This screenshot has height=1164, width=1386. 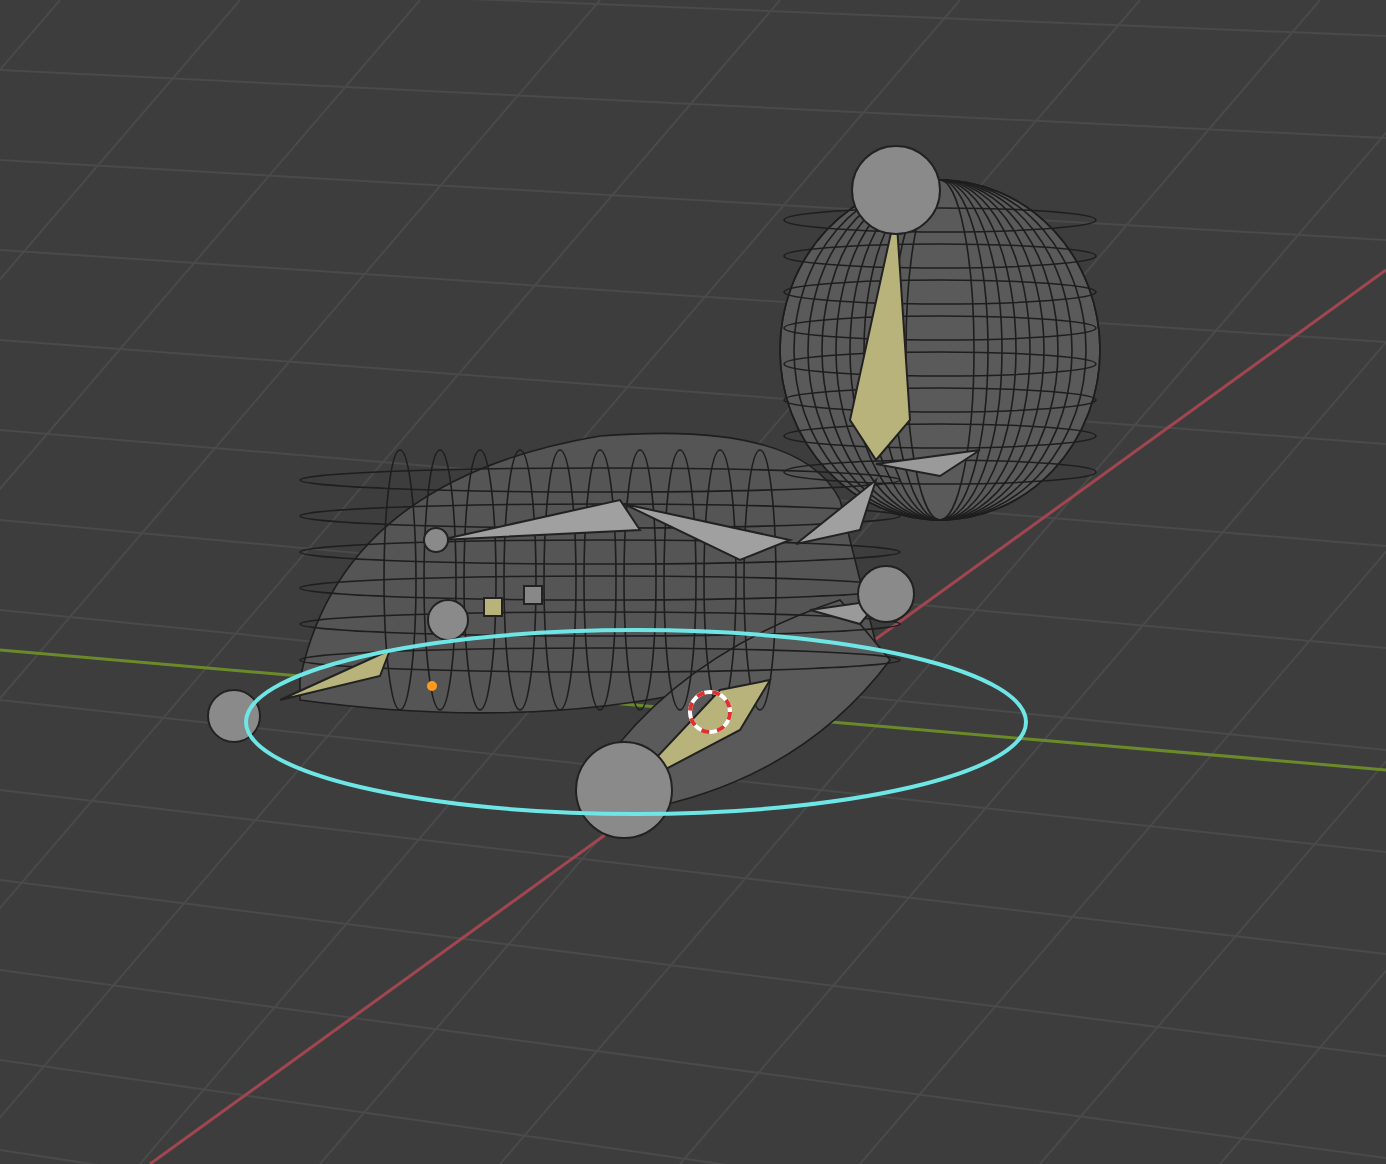 I want to click on 3d-cursor-icon, so click(x=710, y=712).